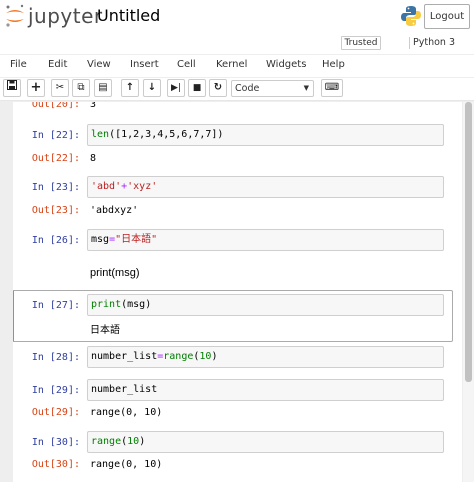 The height and width of the screenshot is (482, 474). I want to click on code-token: ([1,2,3,4,5,6,7,7]), so click(166, 134).